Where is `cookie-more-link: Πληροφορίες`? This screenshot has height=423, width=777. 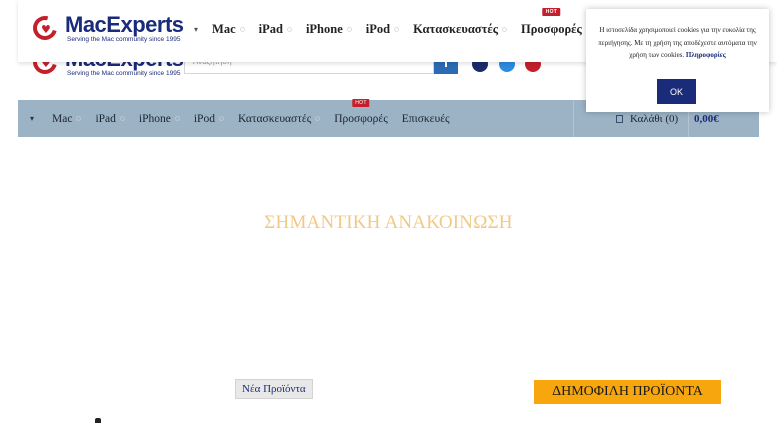
cookie-more-link: Πληροφορίες is located at coordinates (706, 55).